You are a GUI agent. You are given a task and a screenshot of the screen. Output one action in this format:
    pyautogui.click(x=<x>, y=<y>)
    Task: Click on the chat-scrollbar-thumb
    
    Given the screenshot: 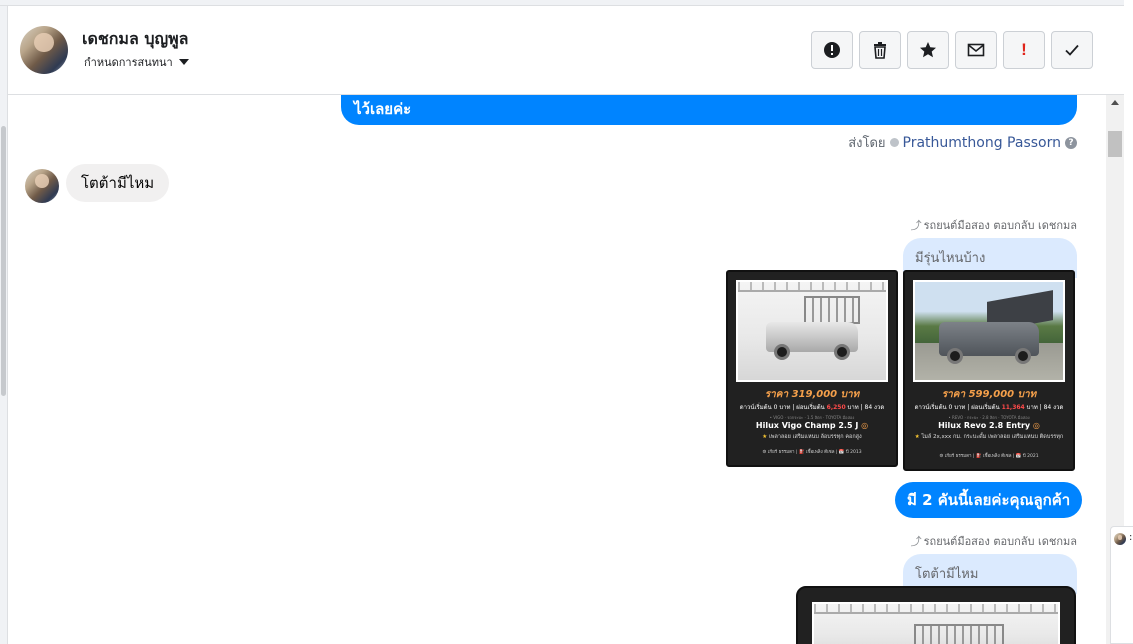 What is the action you would take?
    pyautogui.click(x=1115, y=144)
    